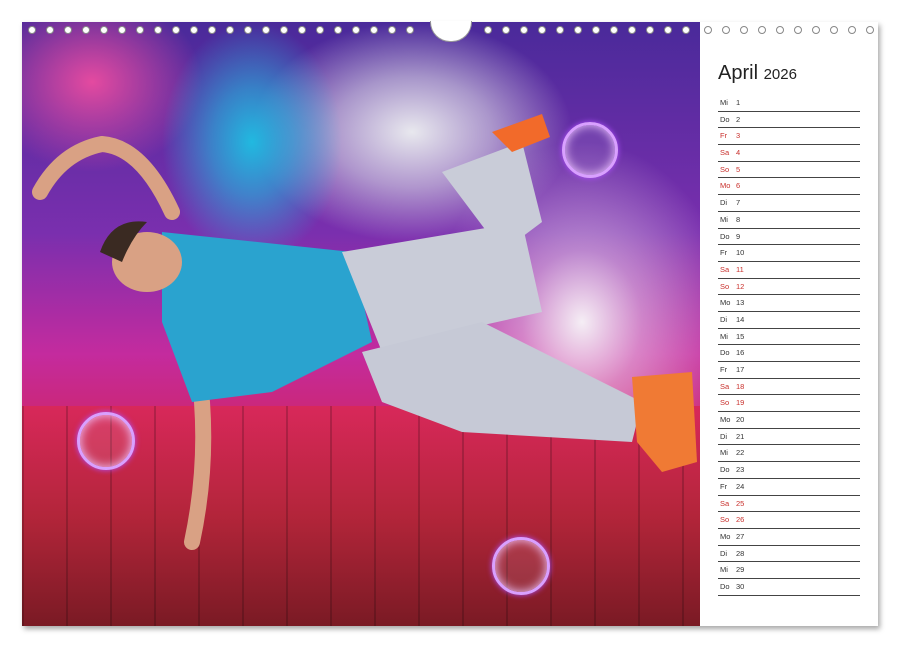  What do you see at coordinates (780, 74) in the screenshot?
I see `year: 2026` at bounding box center [780, 74].